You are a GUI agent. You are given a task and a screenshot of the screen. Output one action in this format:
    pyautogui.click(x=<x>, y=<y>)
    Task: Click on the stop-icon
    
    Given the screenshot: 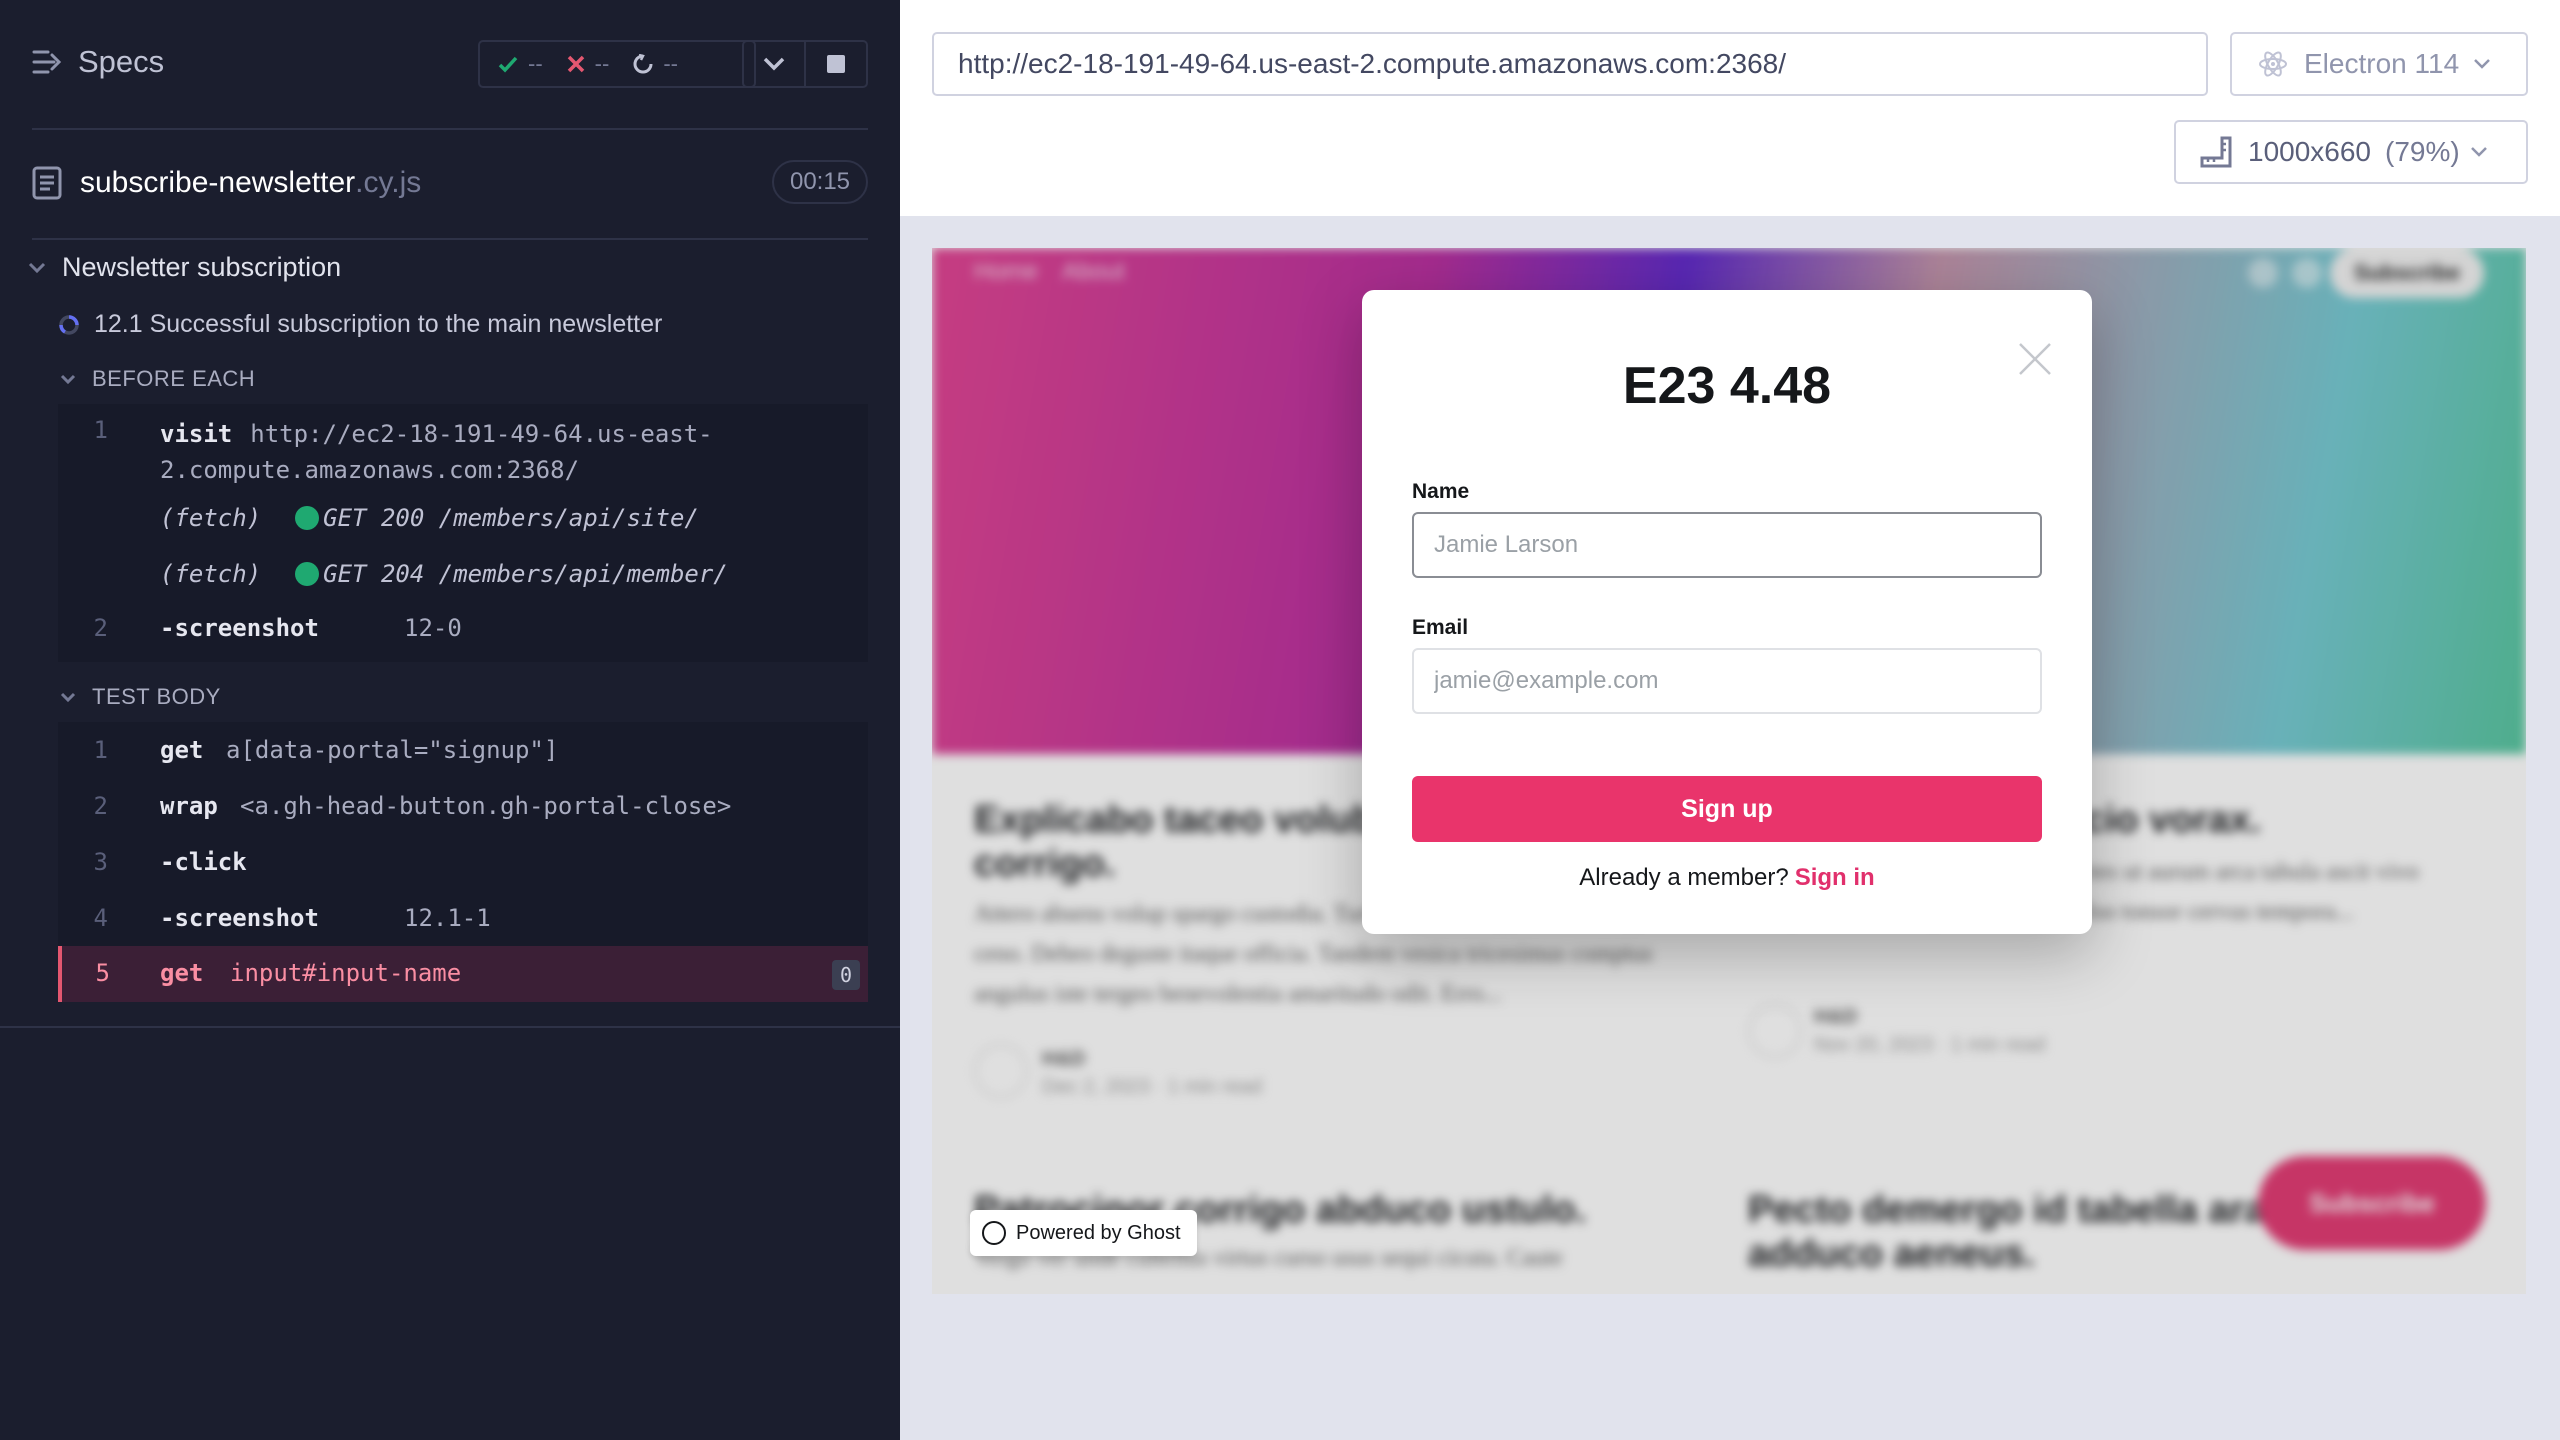 What is the action you would take?
    pyautogui.click(x=836, y=64)
    